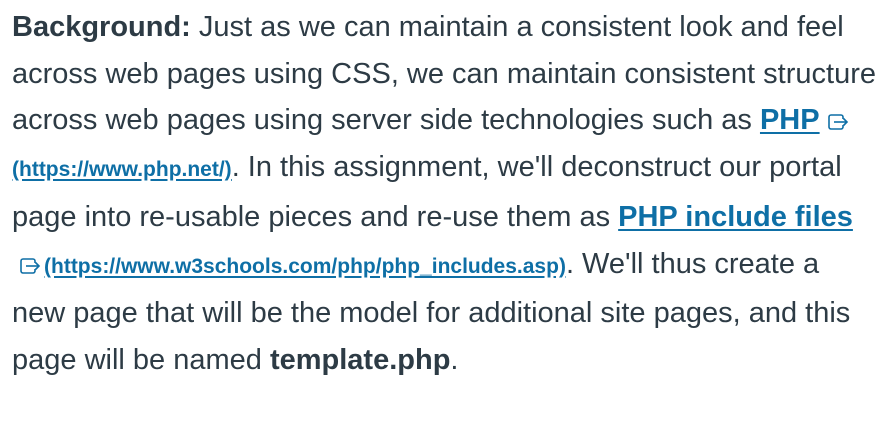 The image size is (896, 424). Describe the element at coordinates (454, 359) in the screenshot. I see `paragraph-text-4: .` at that location.